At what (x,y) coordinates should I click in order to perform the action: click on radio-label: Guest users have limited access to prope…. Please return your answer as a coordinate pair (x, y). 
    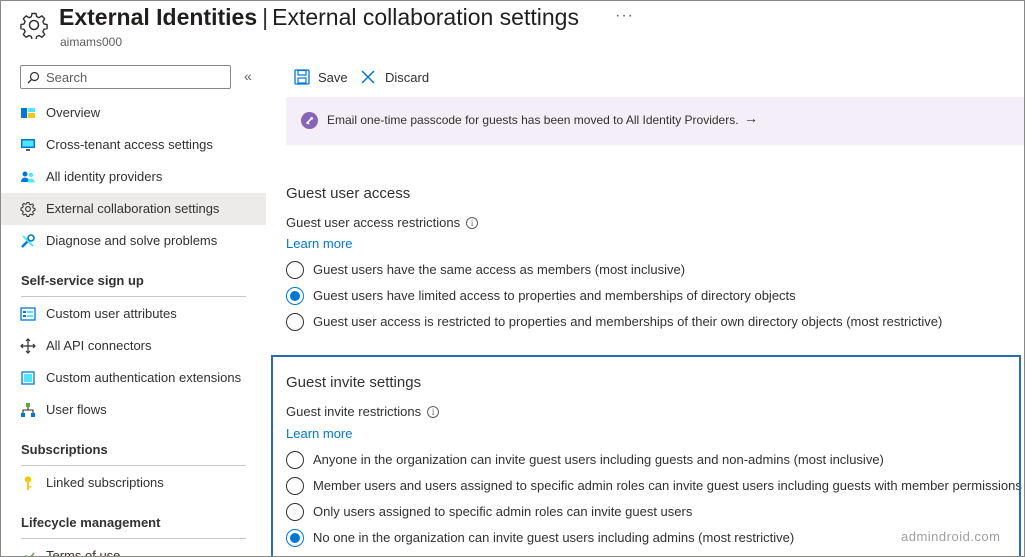
    Looking at the image, I should click on (554, 295).